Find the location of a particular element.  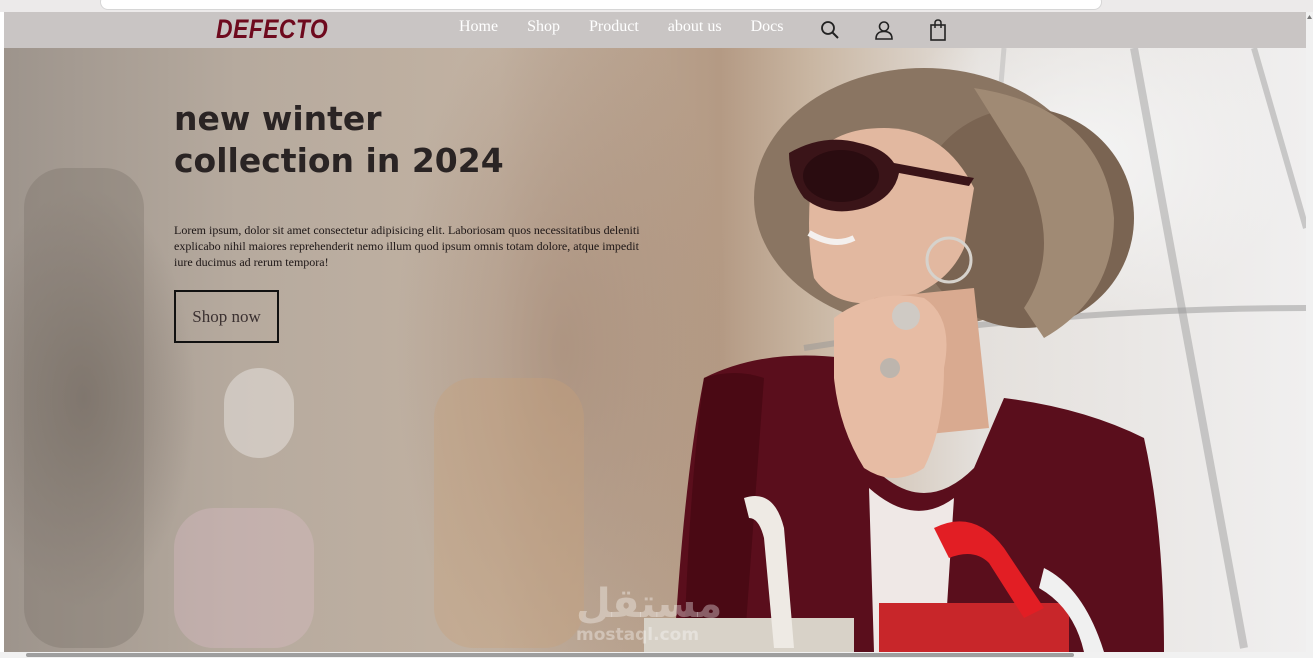

horizontal-scrollbar is located at coordinates (656, 655).